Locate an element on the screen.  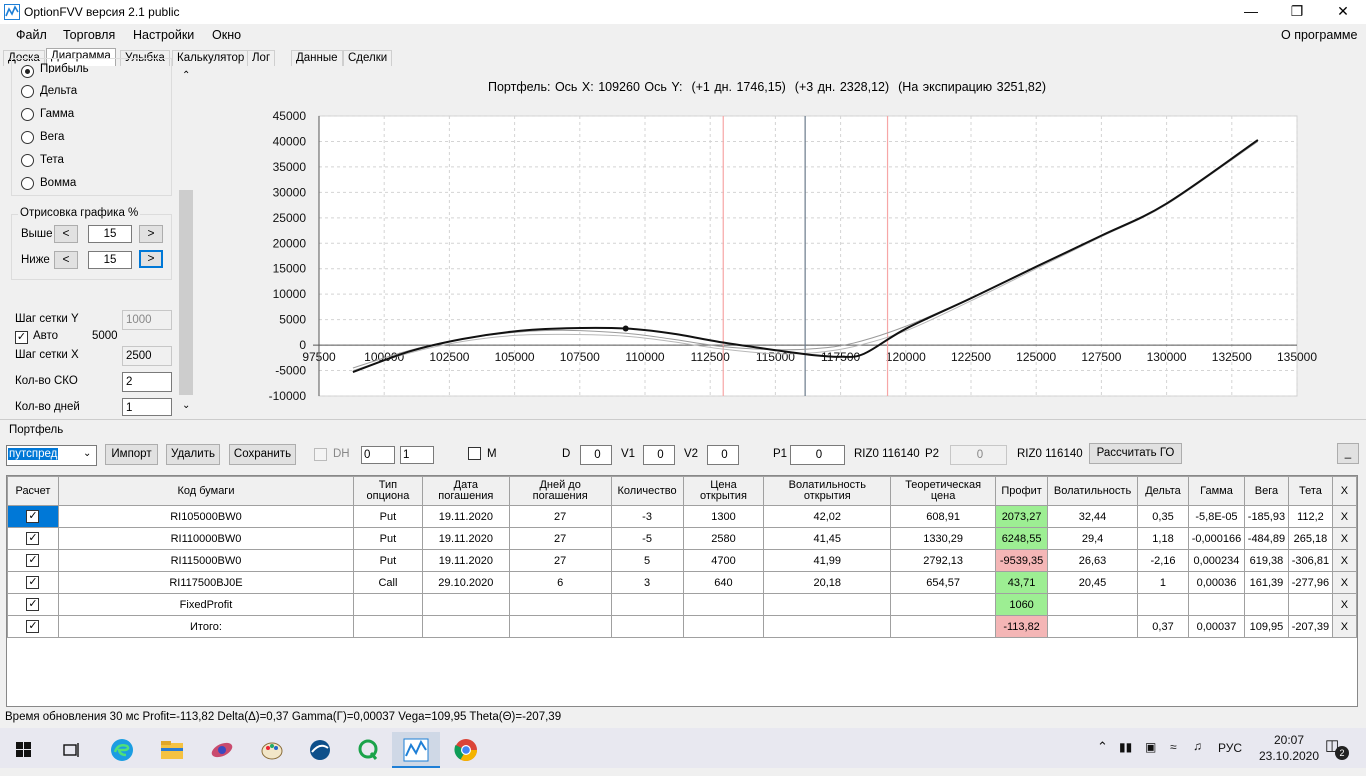
chrome-icon is located at coordinates (466, 750).